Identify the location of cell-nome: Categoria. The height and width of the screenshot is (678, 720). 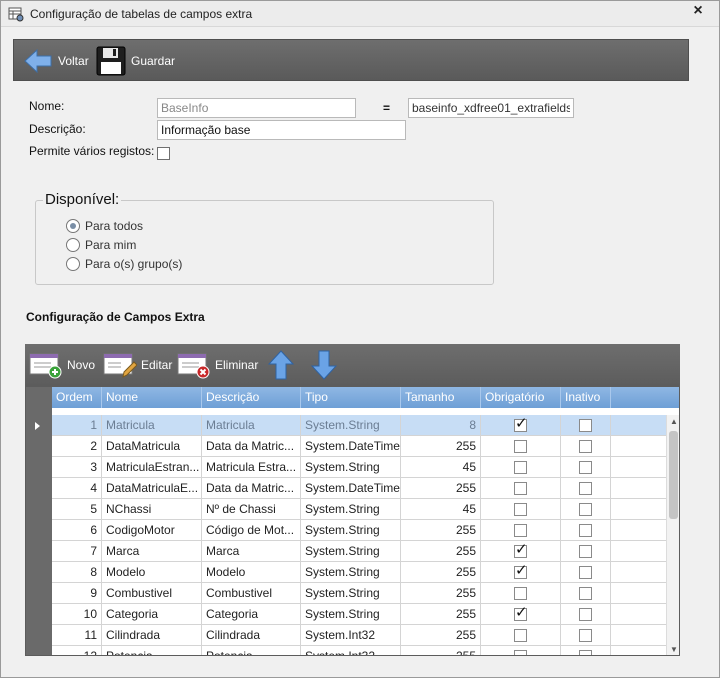
(152, 614).